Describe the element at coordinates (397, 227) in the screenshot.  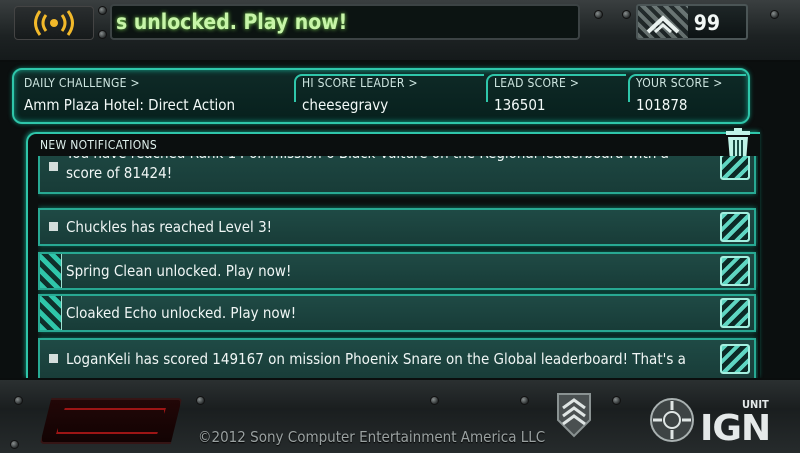
I see `notification-item: Chuckles has reached Level 3!` at that location.